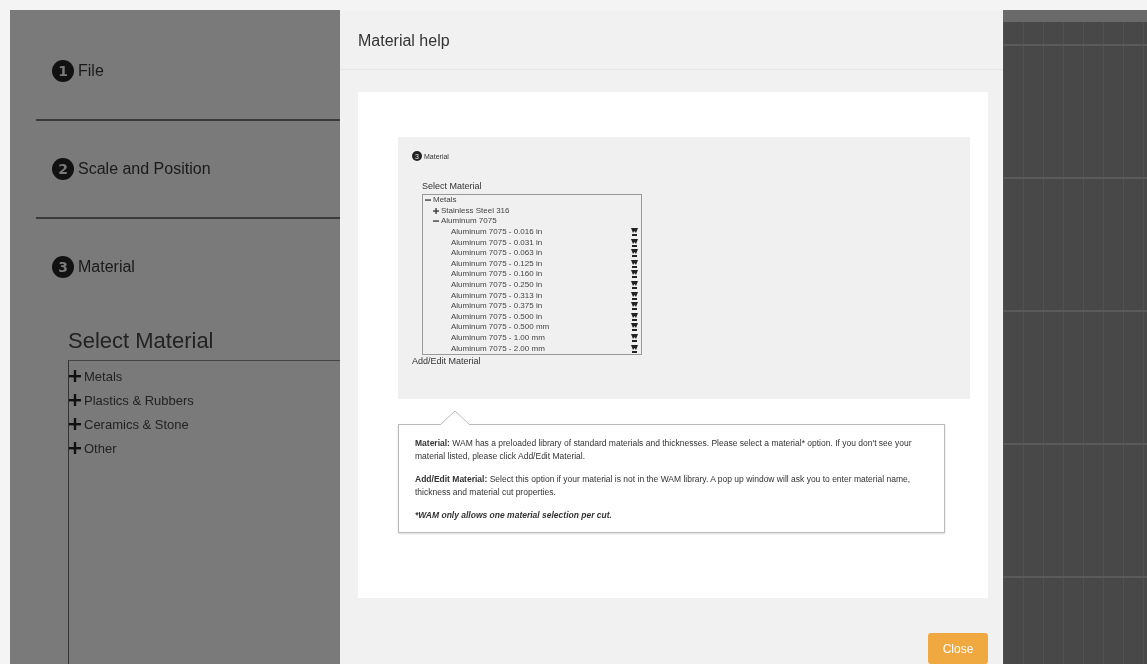 The image size is (1147, 664). What do you see at coordinates (497, 274) in the screenshot?
I see `tree-item: Aluminum 7075 - 0.160 in` at bounding box center [497, 274].